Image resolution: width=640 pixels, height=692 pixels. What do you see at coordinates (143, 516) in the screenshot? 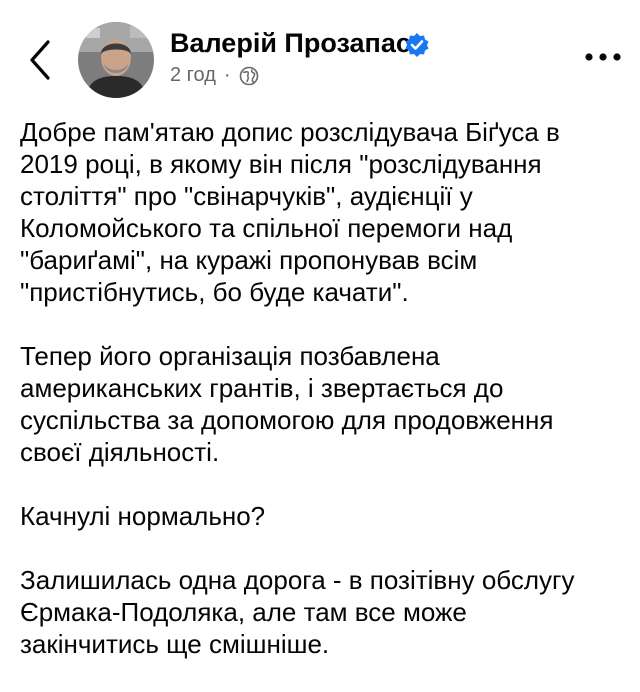
I see `post-paragraph: Качнулі нормально?` at bounding box center [143, 516].